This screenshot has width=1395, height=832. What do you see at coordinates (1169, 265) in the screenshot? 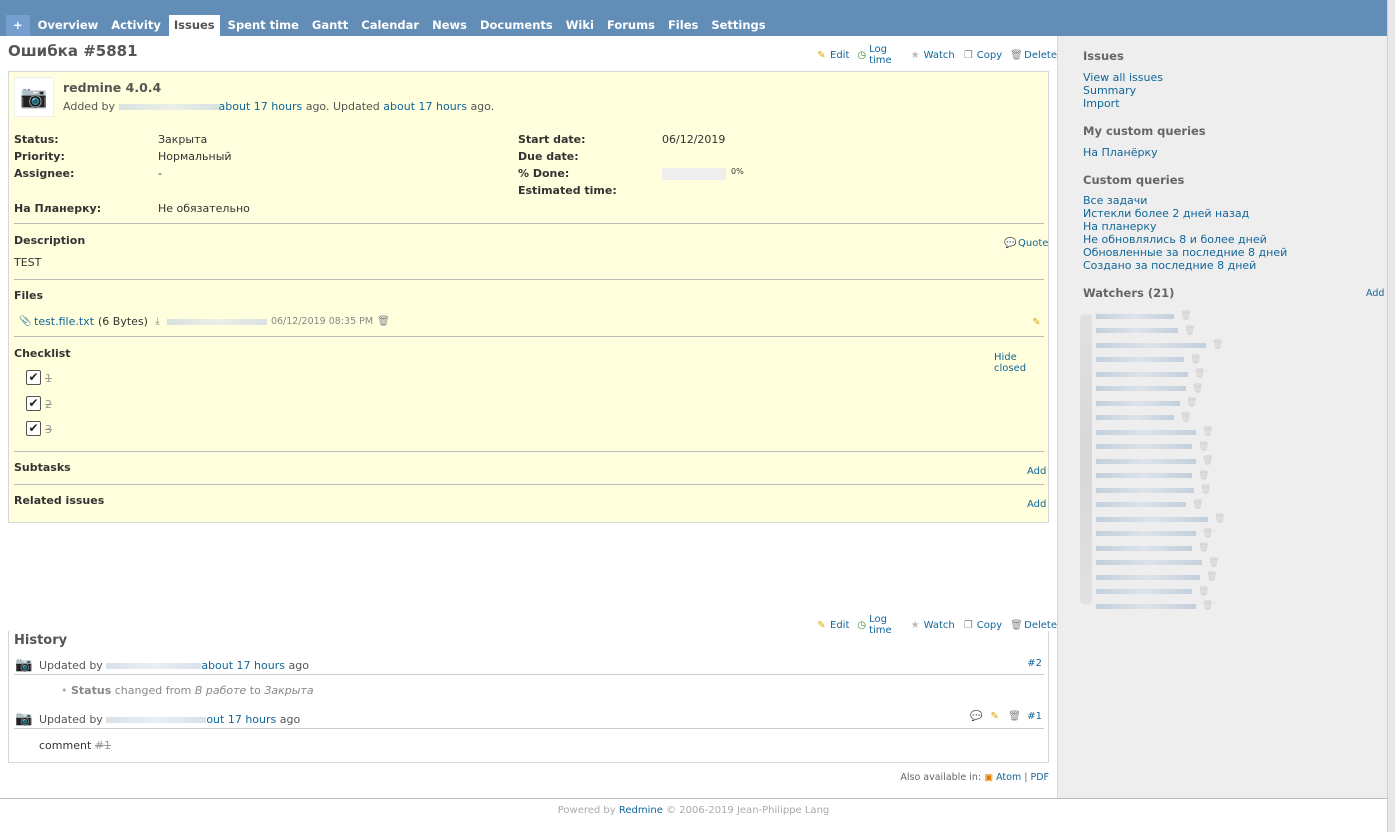
I see `custom-query-link: Создано за последние 8 дней` at bounding box center [1169, 265].